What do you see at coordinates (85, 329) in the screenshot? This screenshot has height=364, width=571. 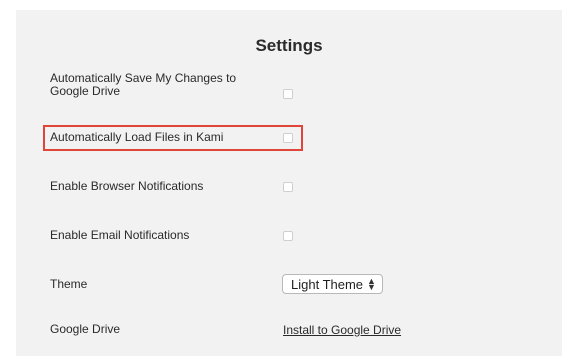 I see `google-drive-label: Google Drive` at bounding box center [85, 329].